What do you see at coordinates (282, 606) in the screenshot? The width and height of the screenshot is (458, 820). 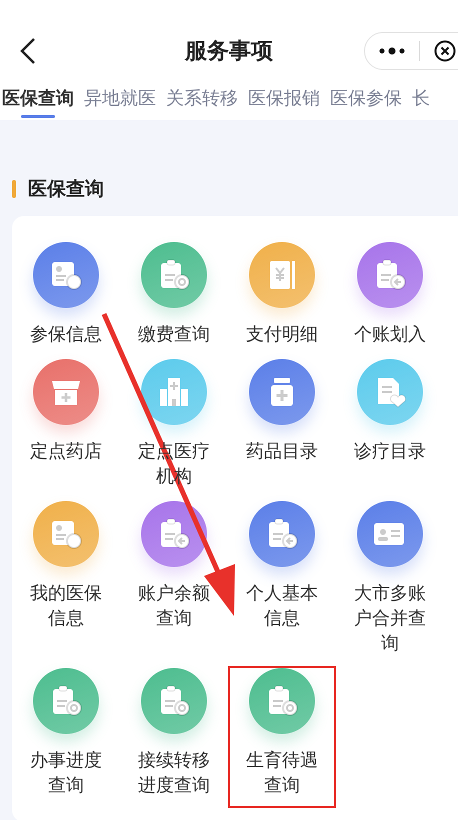 I see `service-label: 个人基本信息` at bounding box center [282, 606].